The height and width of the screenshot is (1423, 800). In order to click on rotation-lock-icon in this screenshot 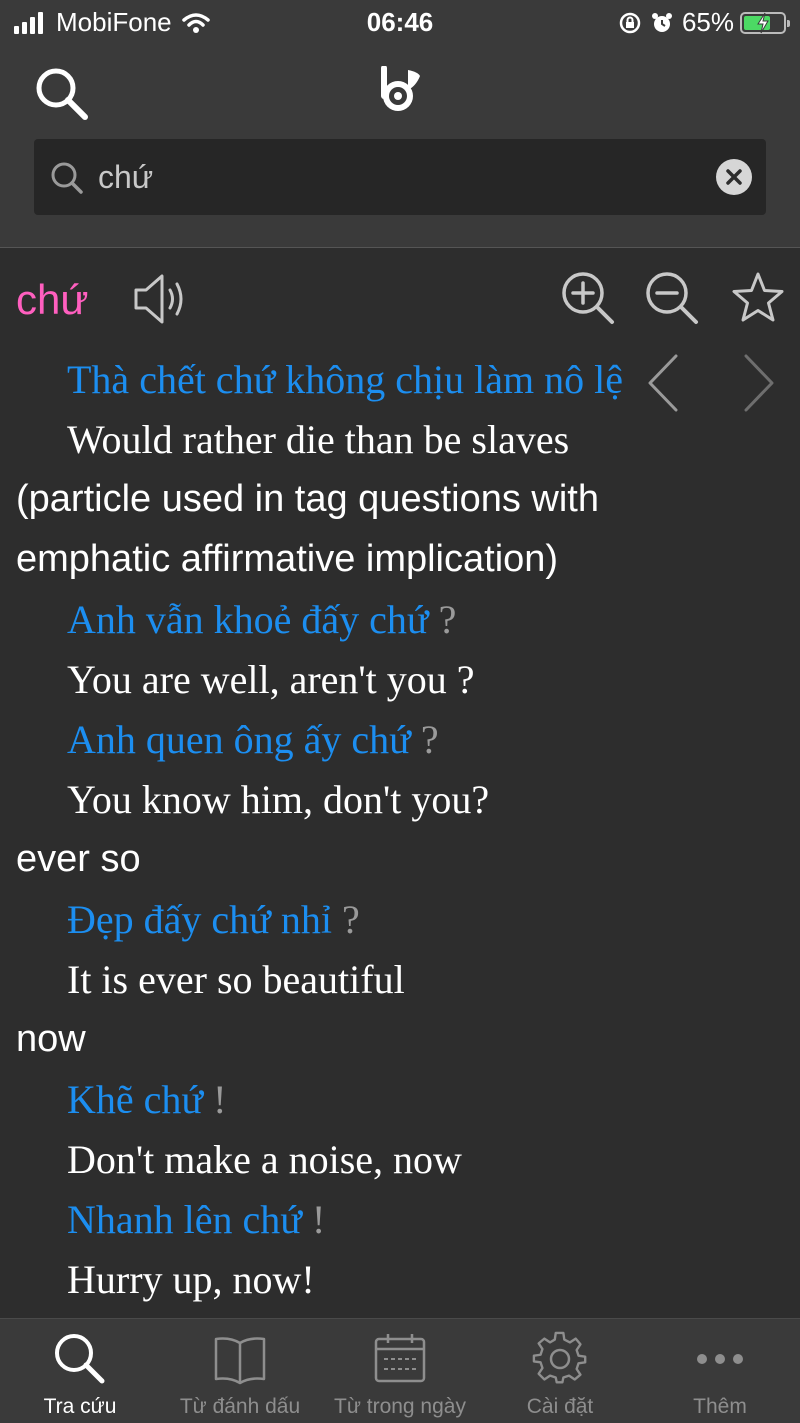, I will do `click(630, 22)`.